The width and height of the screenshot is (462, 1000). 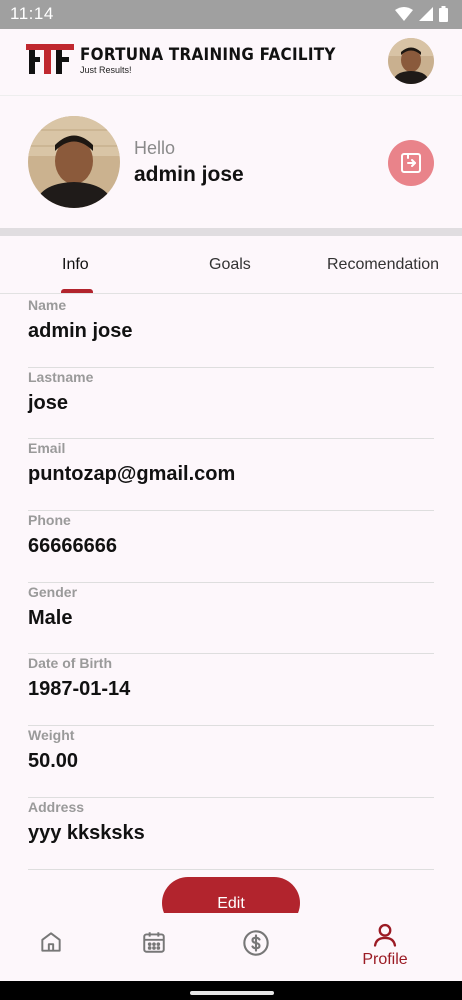 I want to click on ftf-logo-icon, so click(x=50, y=59).